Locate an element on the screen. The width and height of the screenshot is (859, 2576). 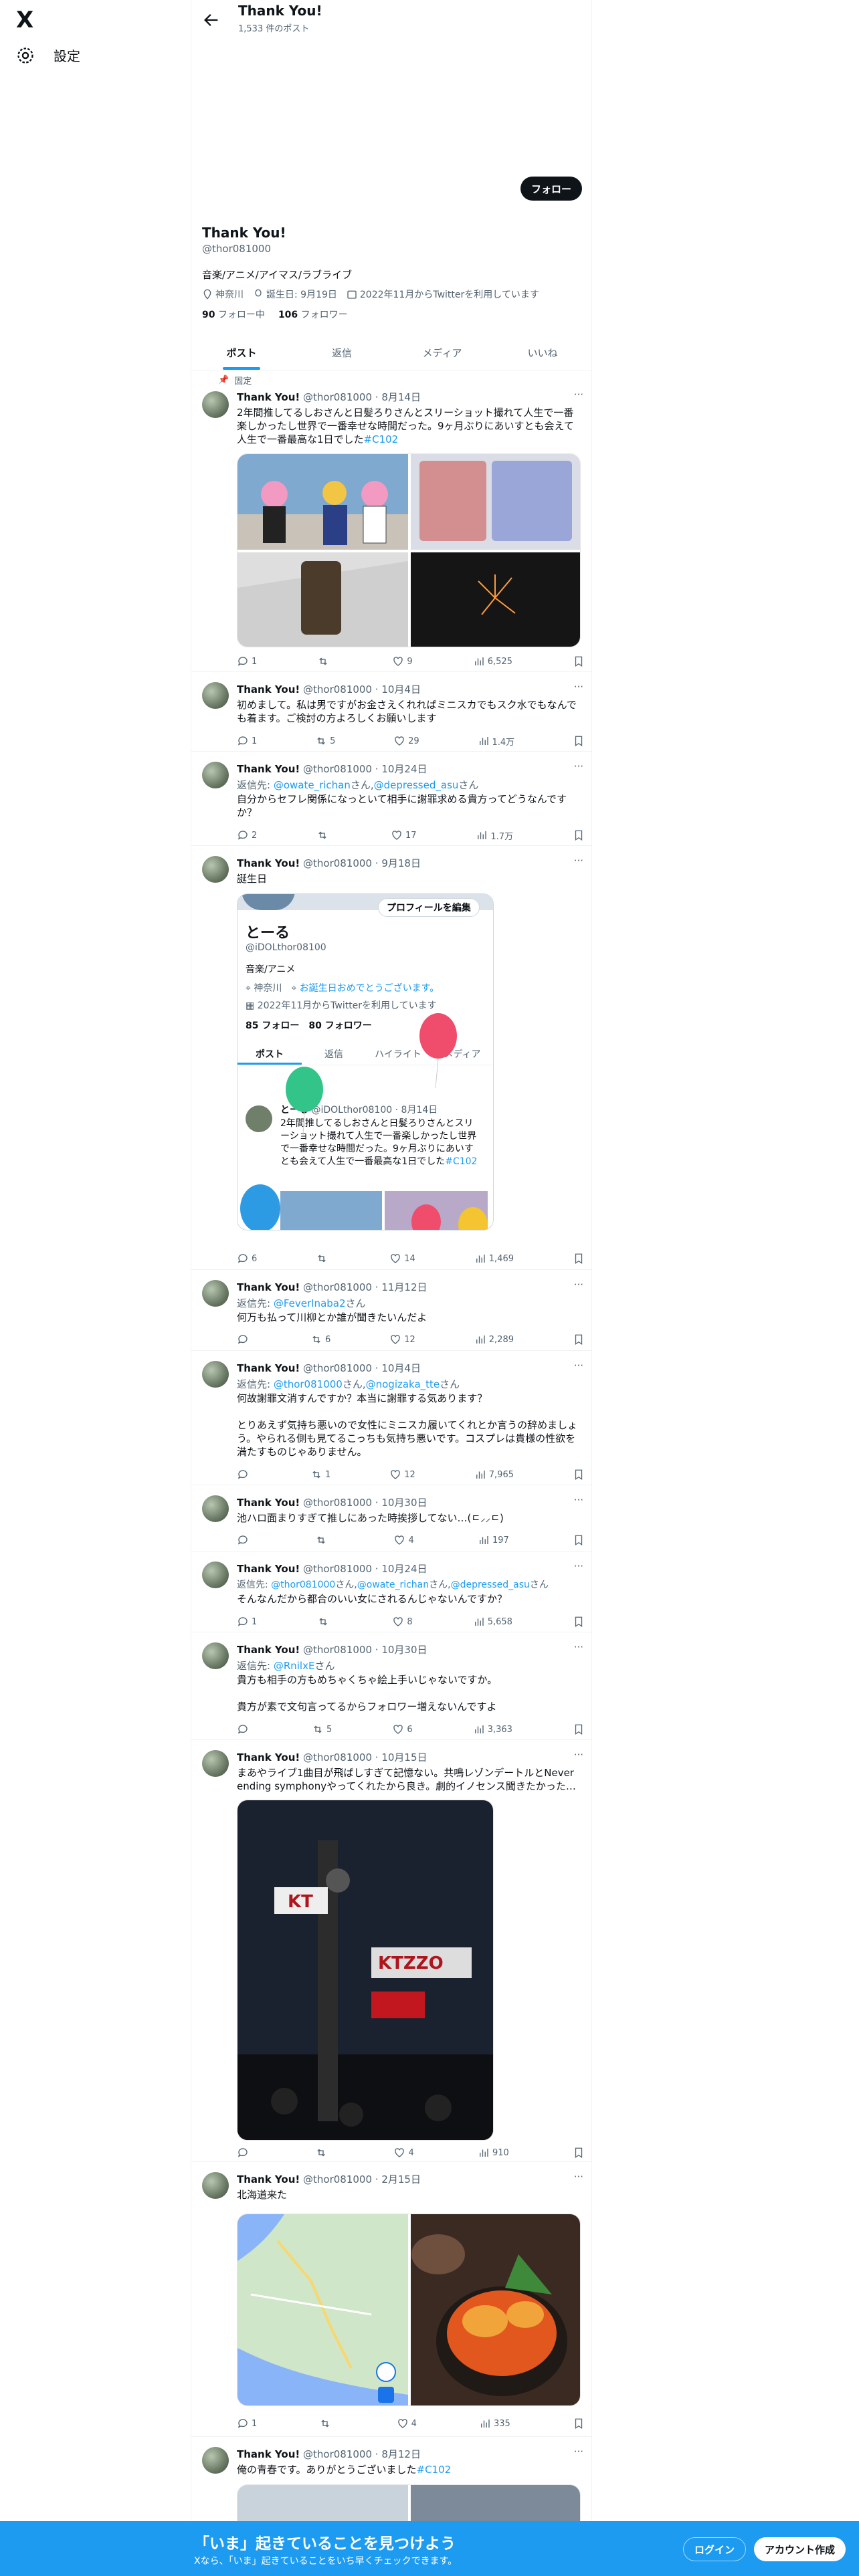
reply-button: 1 is located at coordinates (247, 2423).